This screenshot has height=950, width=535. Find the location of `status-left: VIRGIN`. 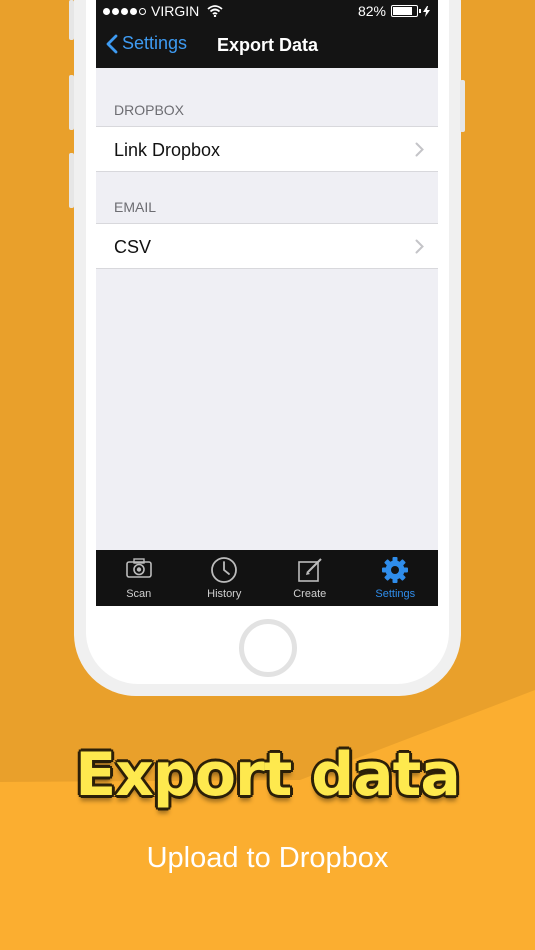

status-left: VIRGIN is located at coordinates (163, 11).